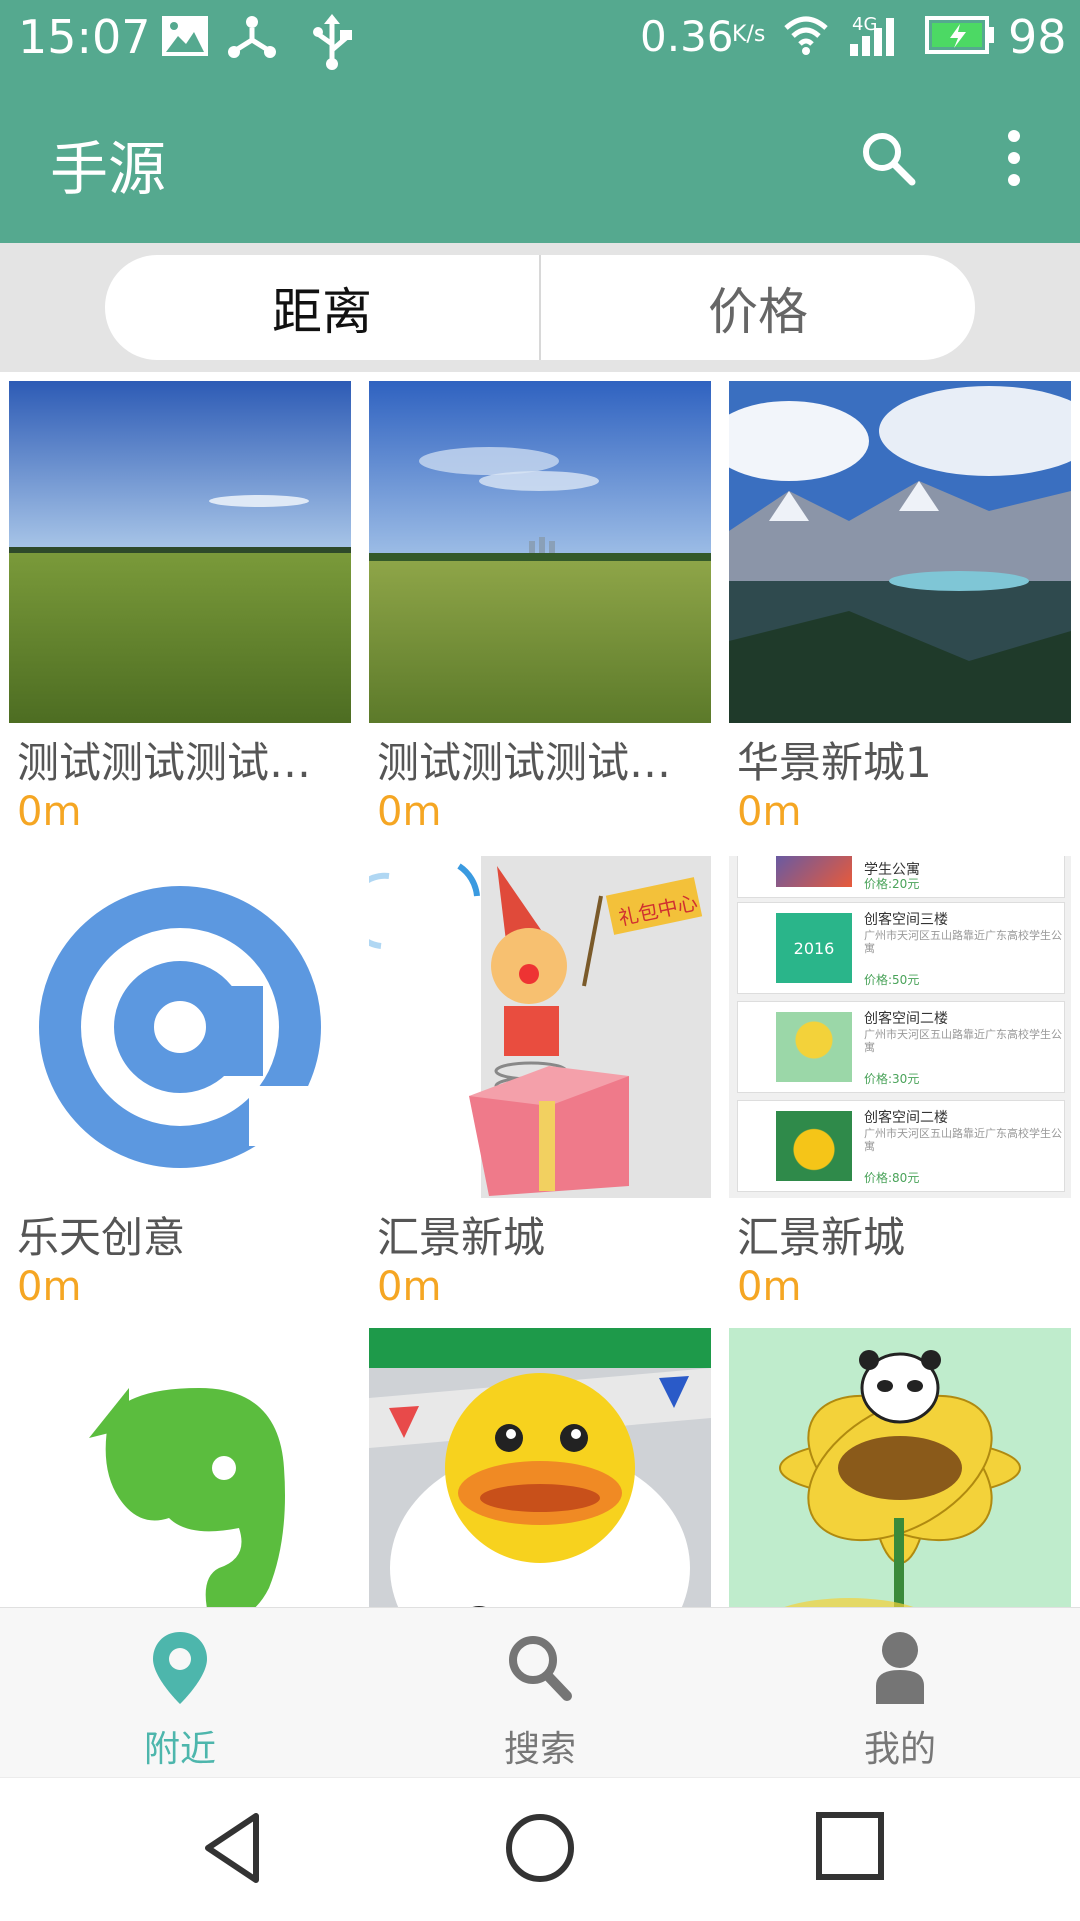  What do you see at coordinates (892, 884) in the screenshot?
I see `screenshot-price: 价格:20元` at bounding box center [892, 884].